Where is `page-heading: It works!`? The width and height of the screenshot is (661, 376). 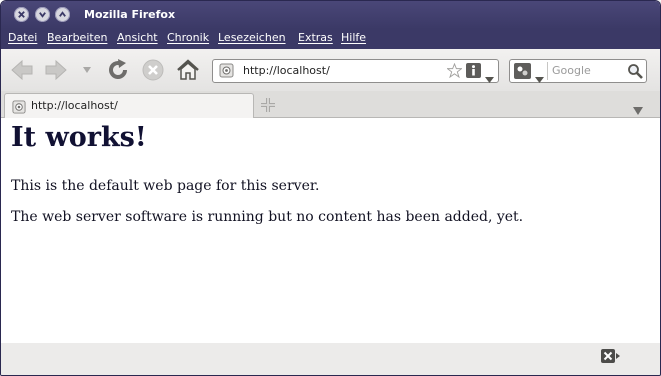 page-heading: It works! is located at coordinates (79, 137).